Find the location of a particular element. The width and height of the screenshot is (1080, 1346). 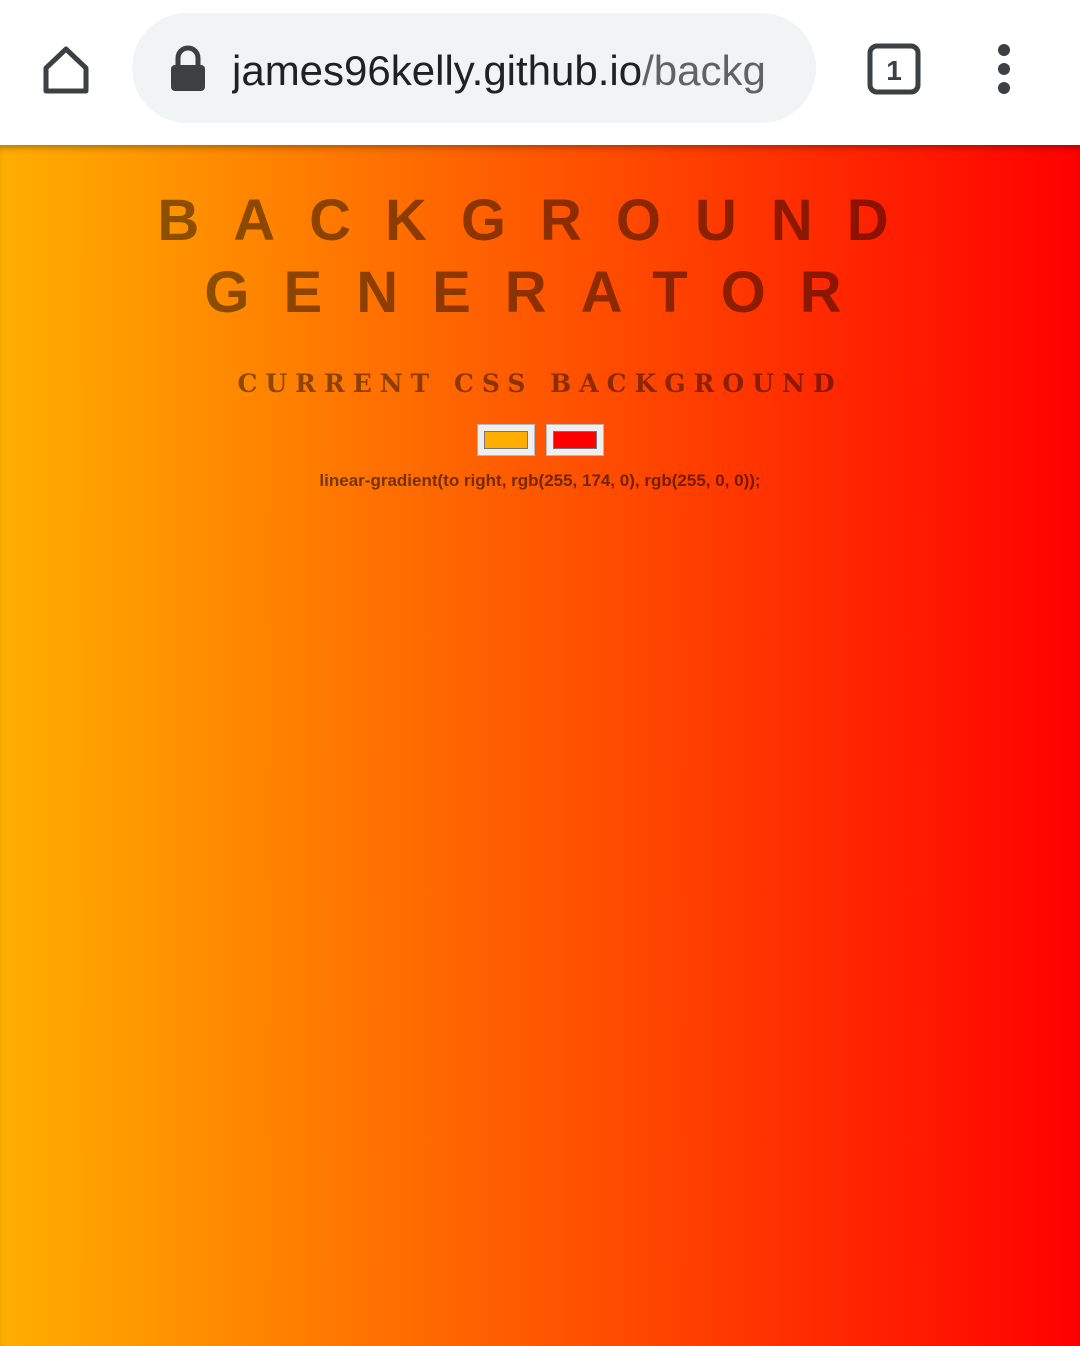

kebab-menu-icon is located at coordinates (1004, 69).